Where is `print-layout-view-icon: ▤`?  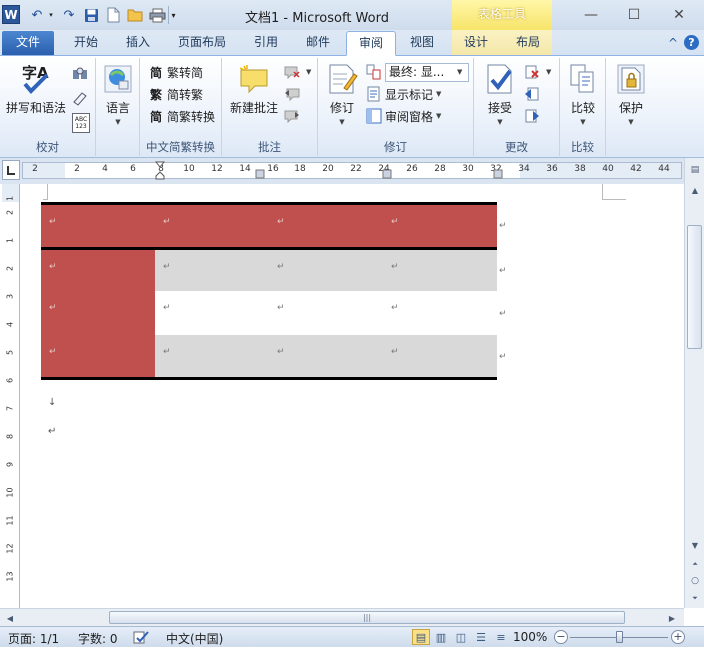 print-layout-view-icon: ▤ is located at coordinates (421, 637).